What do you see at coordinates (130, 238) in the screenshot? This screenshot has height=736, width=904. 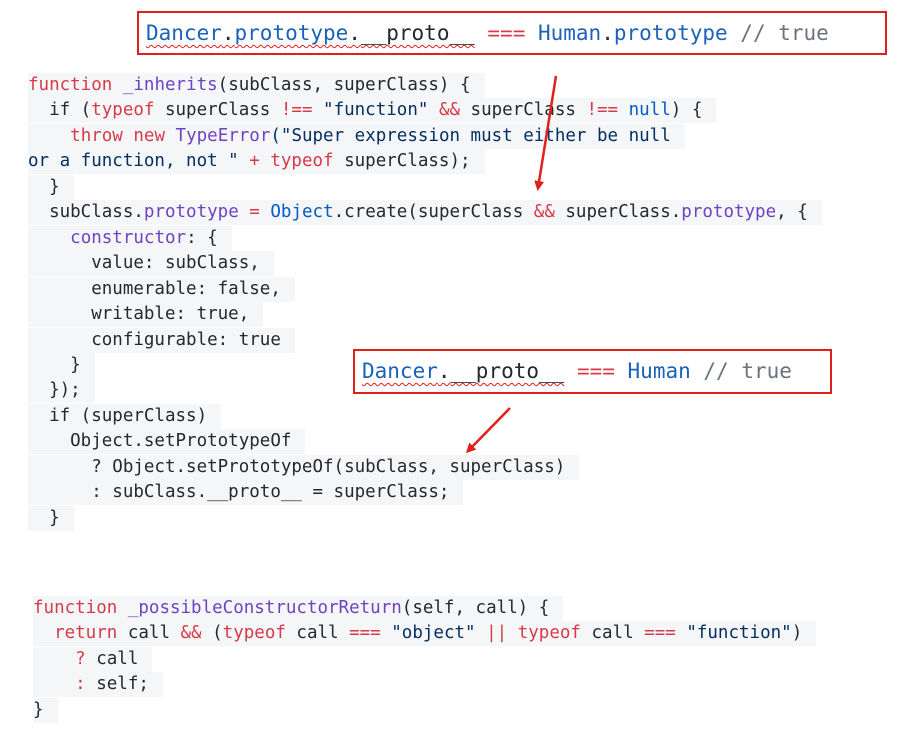 I see `code-line: constructor: {` at bounding box center [130, 238].